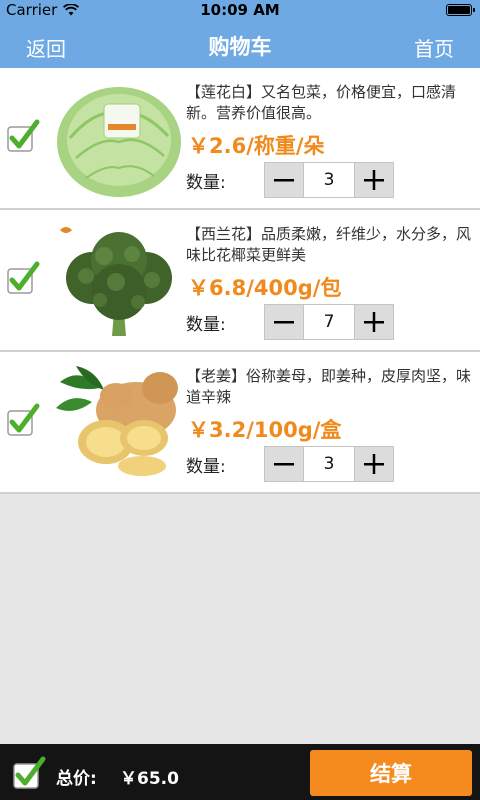 This screenshot has width=480, height=800. What do you see at coordinates (119, 280) in the screenshot?
I see `broccoli-image` at bounding box center [119, 280].